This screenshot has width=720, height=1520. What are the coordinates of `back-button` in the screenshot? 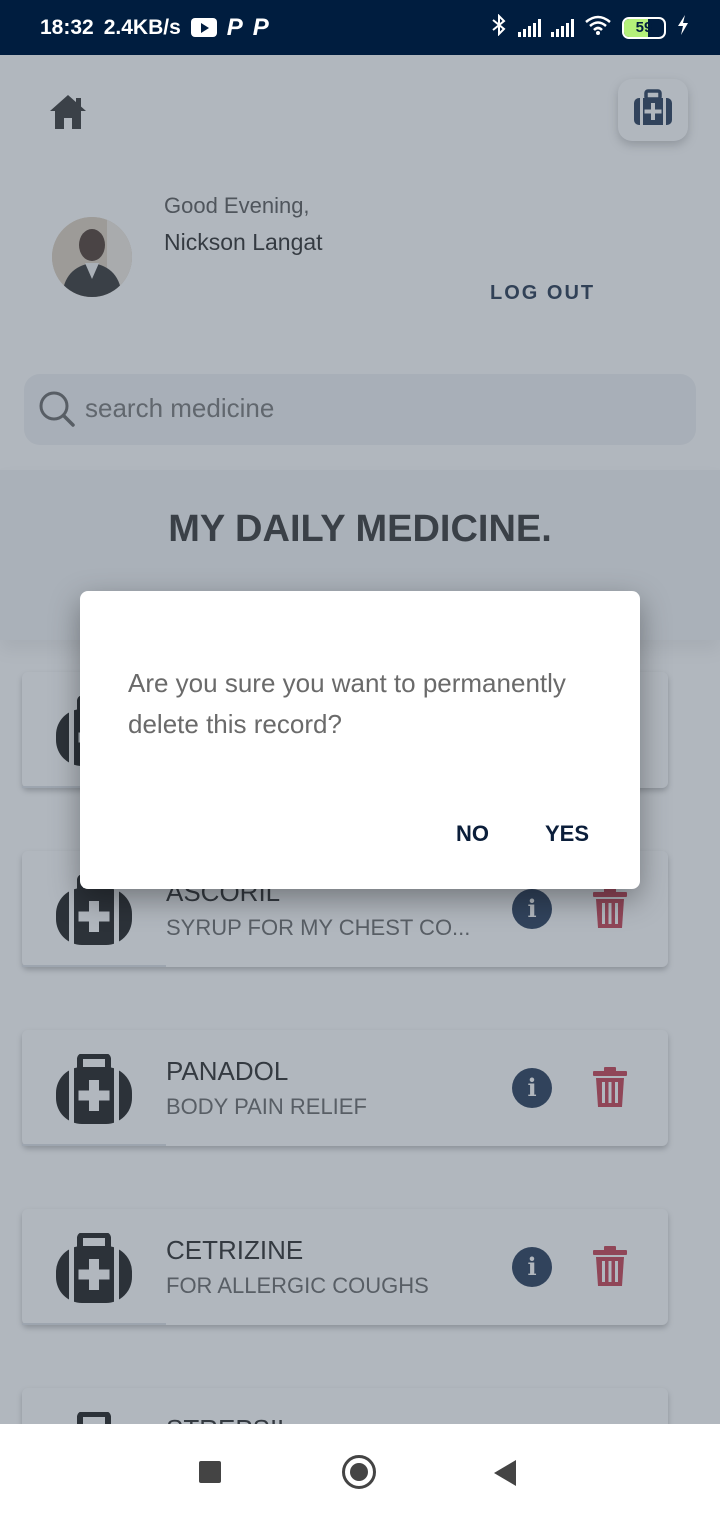 It's located at (505, 1473).